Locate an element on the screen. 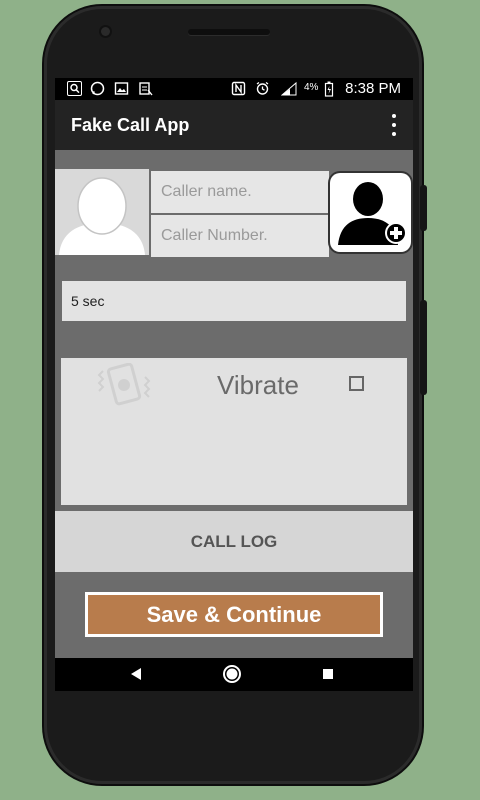 Image resolution: width=480 pixels, height=800 pixels. battery-icon is located at coordinates (328, 89).